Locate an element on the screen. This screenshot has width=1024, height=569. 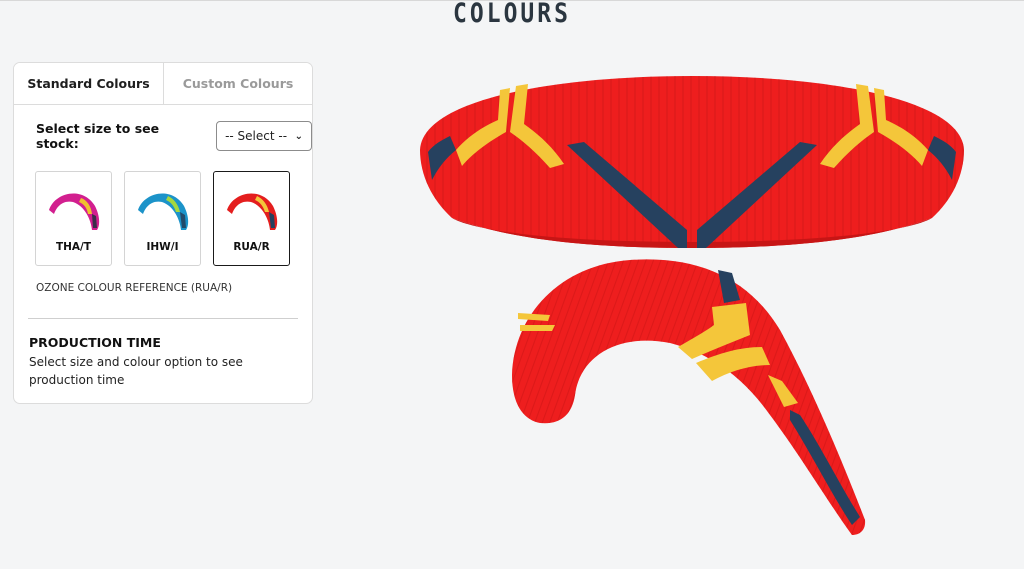
colour-reference: OZONE COLOUR REFERENCE (RUA/R) is located at coordinates (134, 288).